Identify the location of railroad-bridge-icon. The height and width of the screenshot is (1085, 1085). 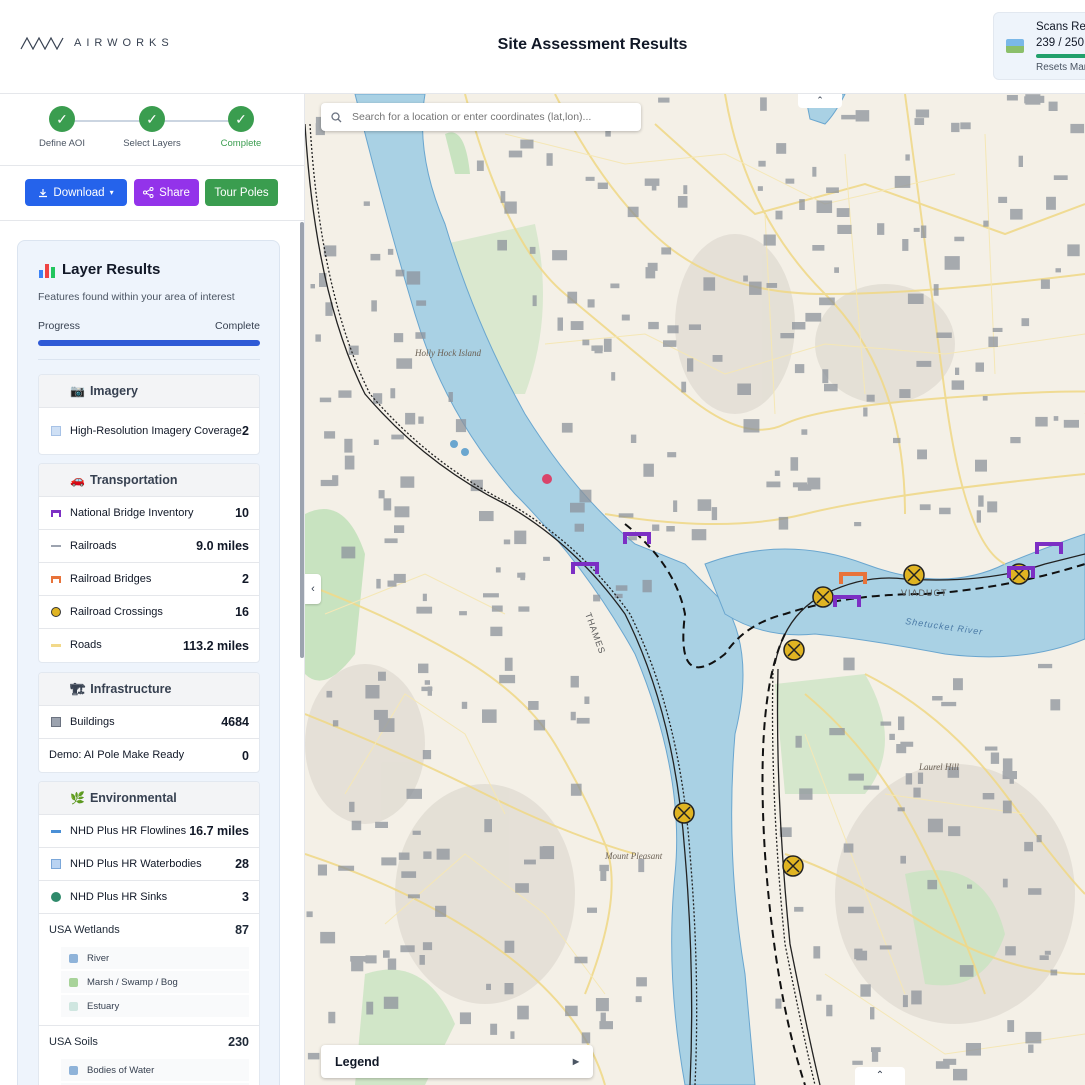
(56, 579).